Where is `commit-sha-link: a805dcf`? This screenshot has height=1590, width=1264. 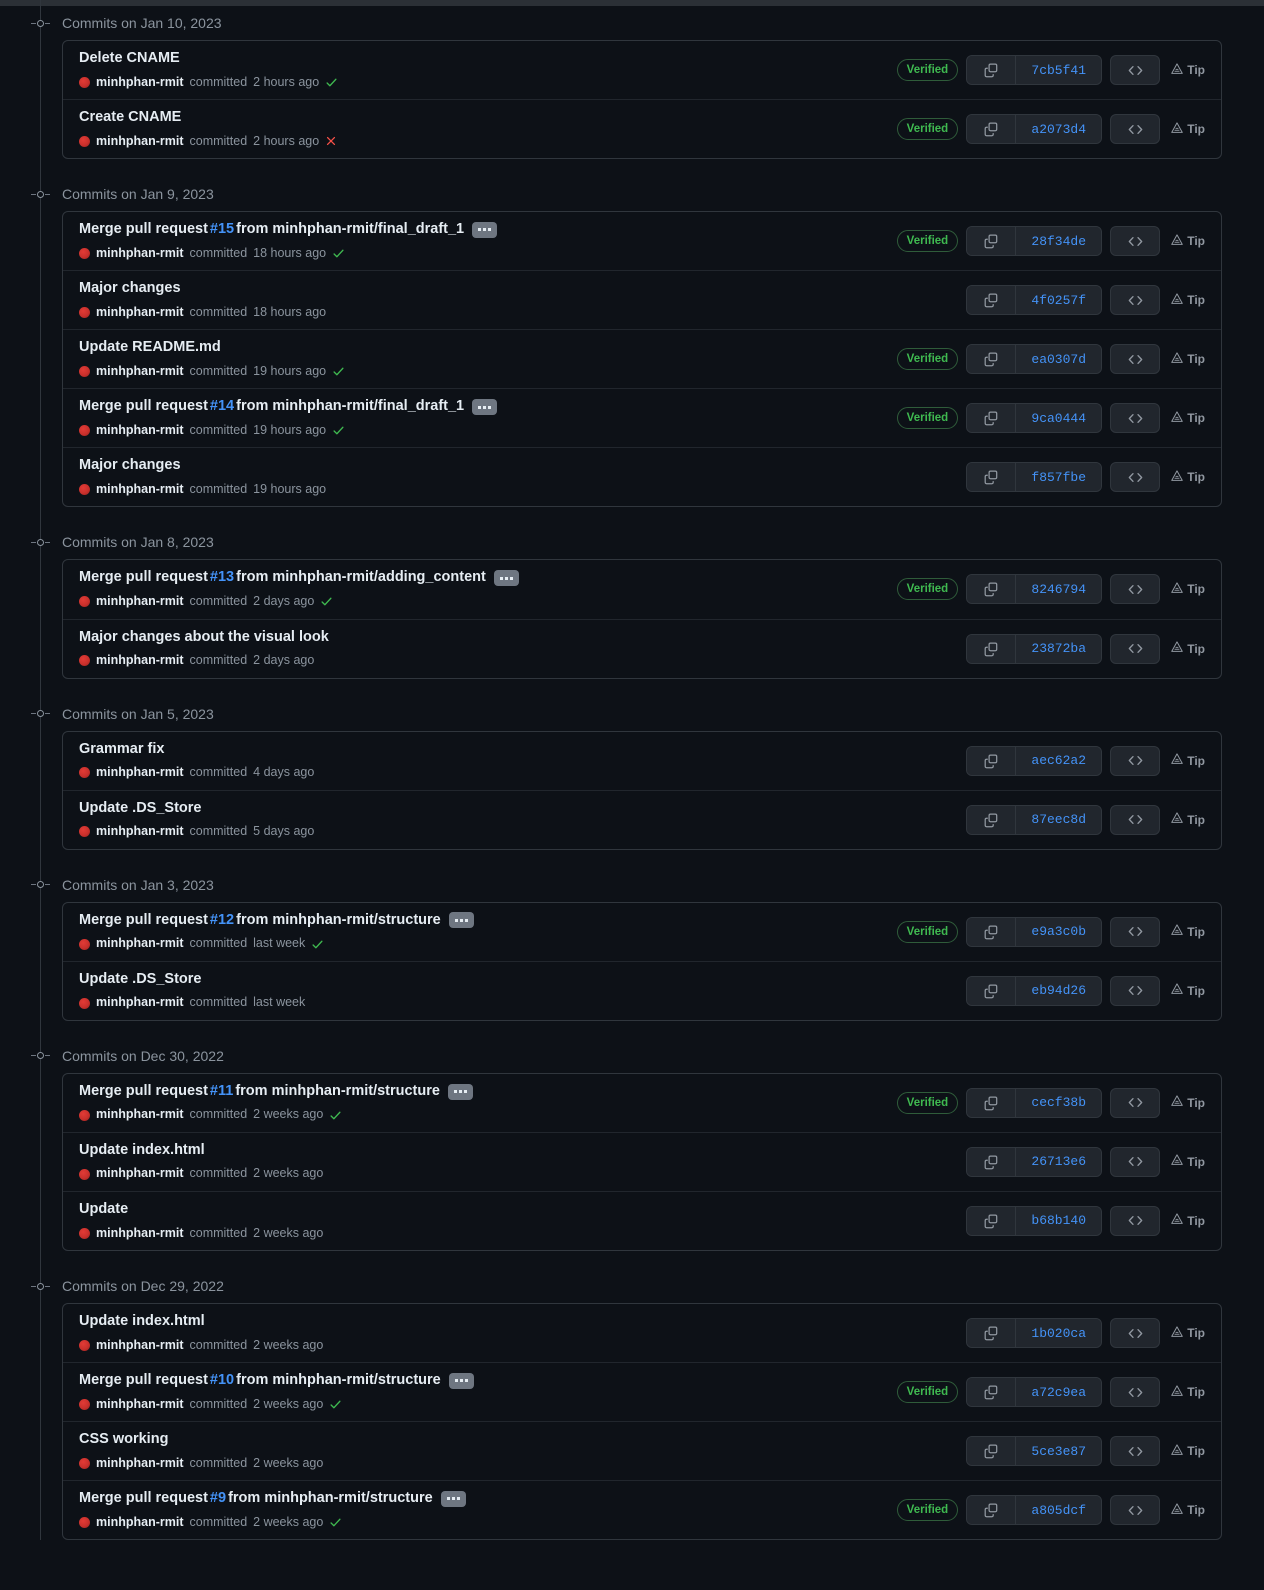
commit-sha-link: a805dcf is located at coordinates (1059, 1510).